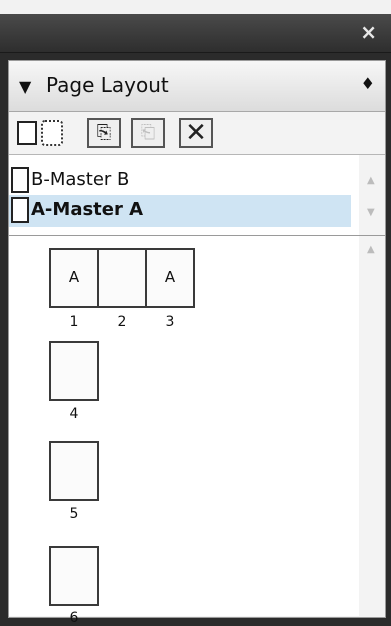  I want to click on window-titlebar: ×, so click(195, 33).